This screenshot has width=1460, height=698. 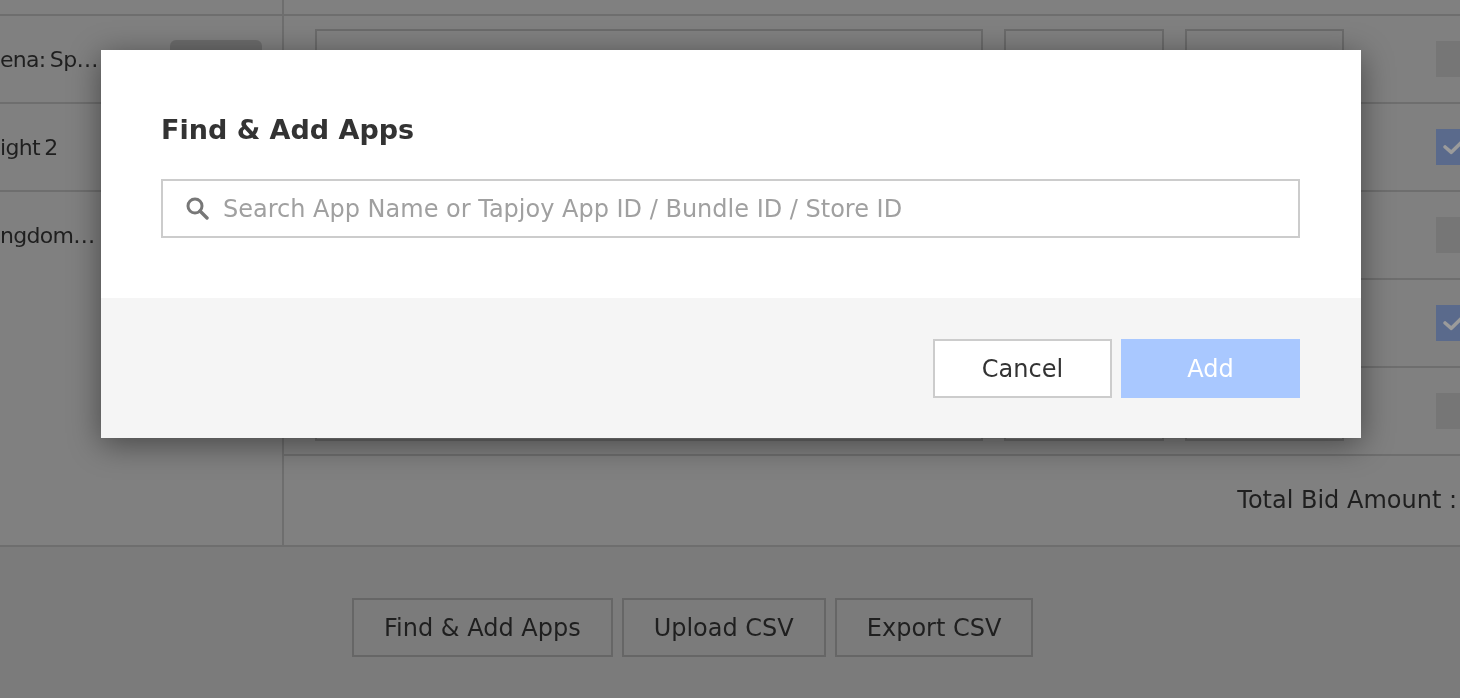 I want to click on cancel-button: Cancel, so click(x=1022, y=368).